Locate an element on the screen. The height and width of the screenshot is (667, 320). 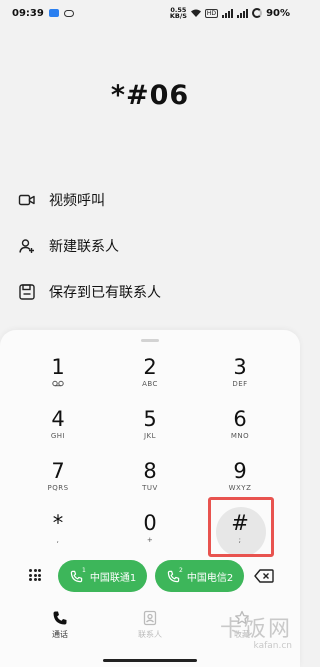
battery-percent: 90% is located at coordinates (278, 13).